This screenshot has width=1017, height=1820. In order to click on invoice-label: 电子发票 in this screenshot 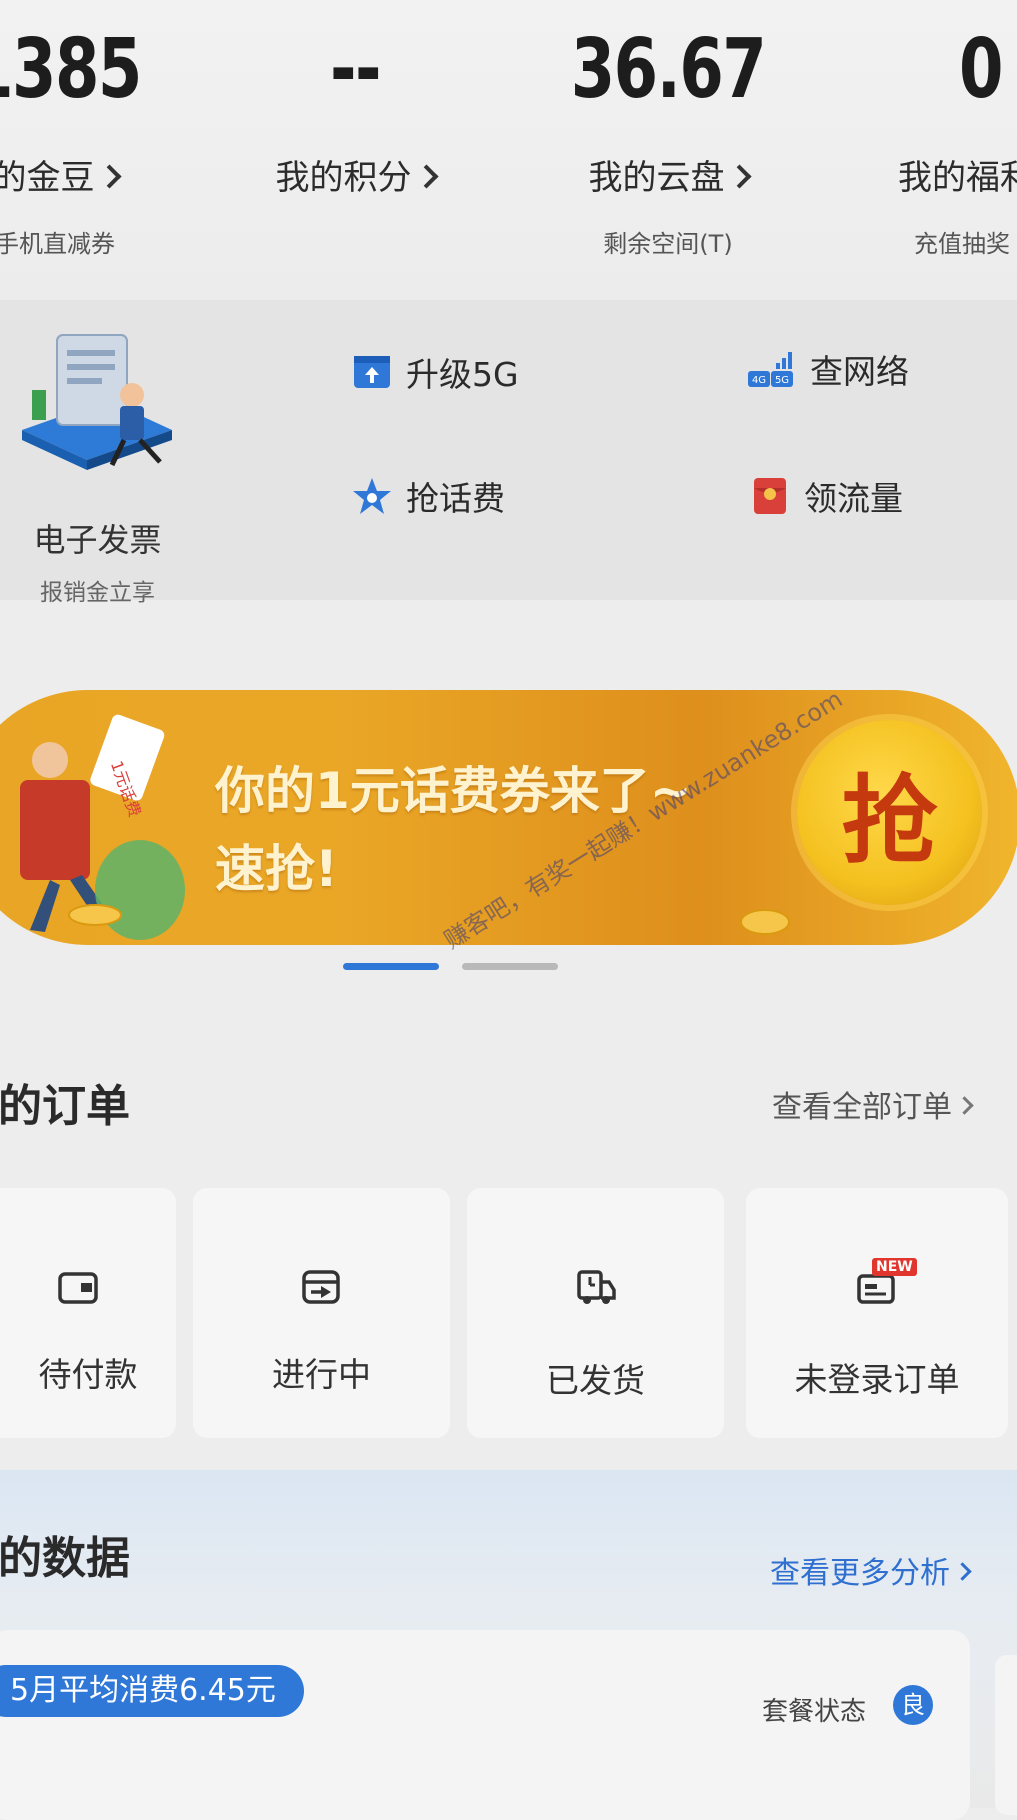, I will do `click(97, 538)`.